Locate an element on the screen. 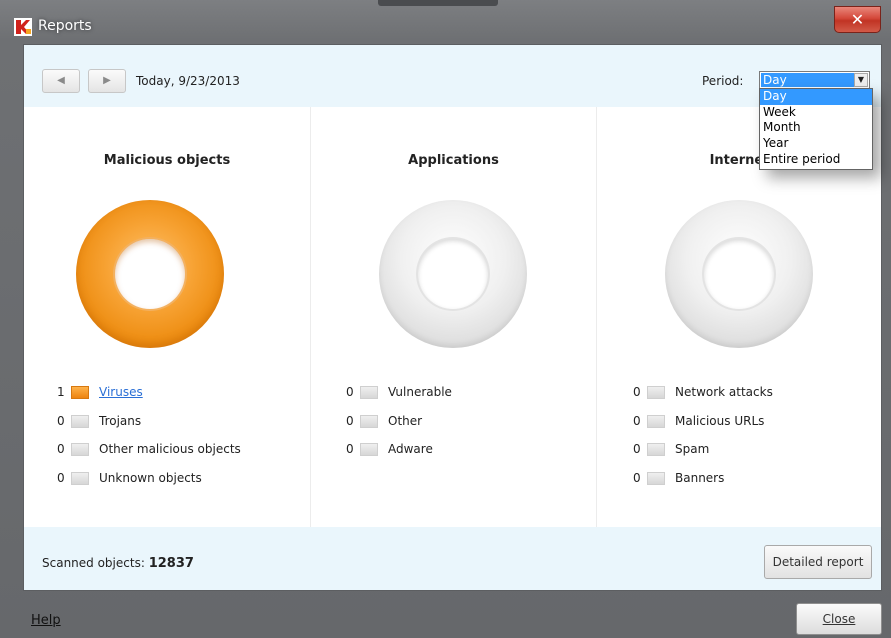 Image resolution: width=891 pixels, height=638 pixels. legend-label: Vulnerable is located at coordinates (420, 392).